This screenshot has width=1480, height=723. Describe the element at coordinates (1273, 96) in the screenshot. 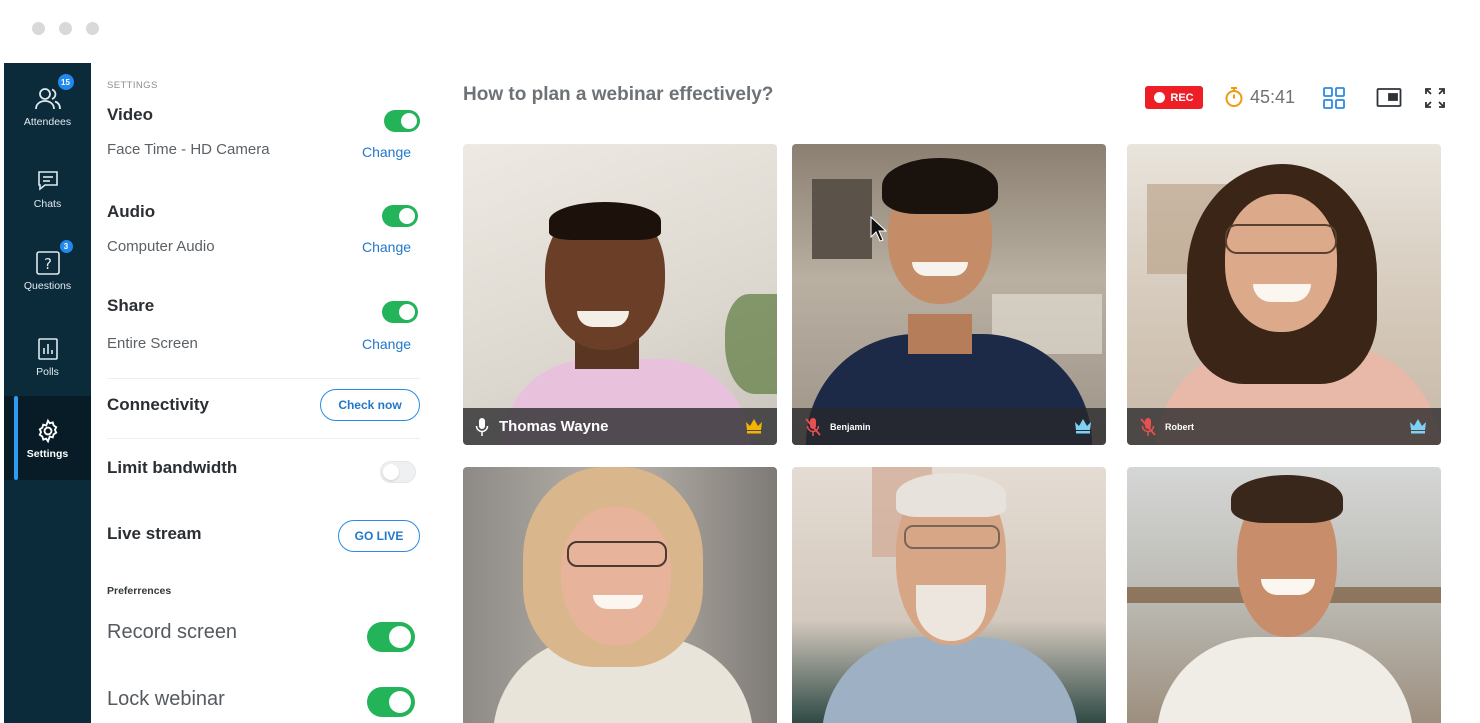

I see `timer-value: 45:41` at that location.